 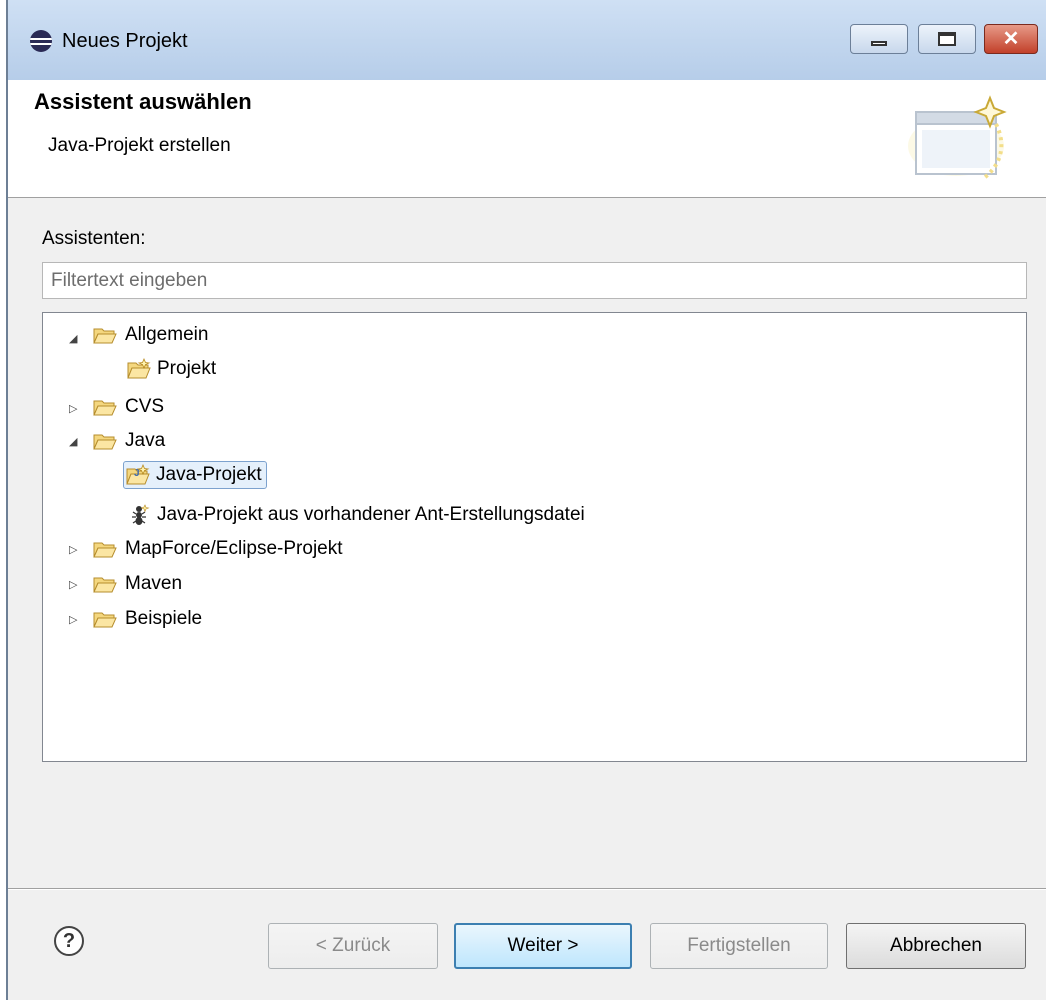 I want to click on tree-node-maven: Maven, so click(x=137, y=584).